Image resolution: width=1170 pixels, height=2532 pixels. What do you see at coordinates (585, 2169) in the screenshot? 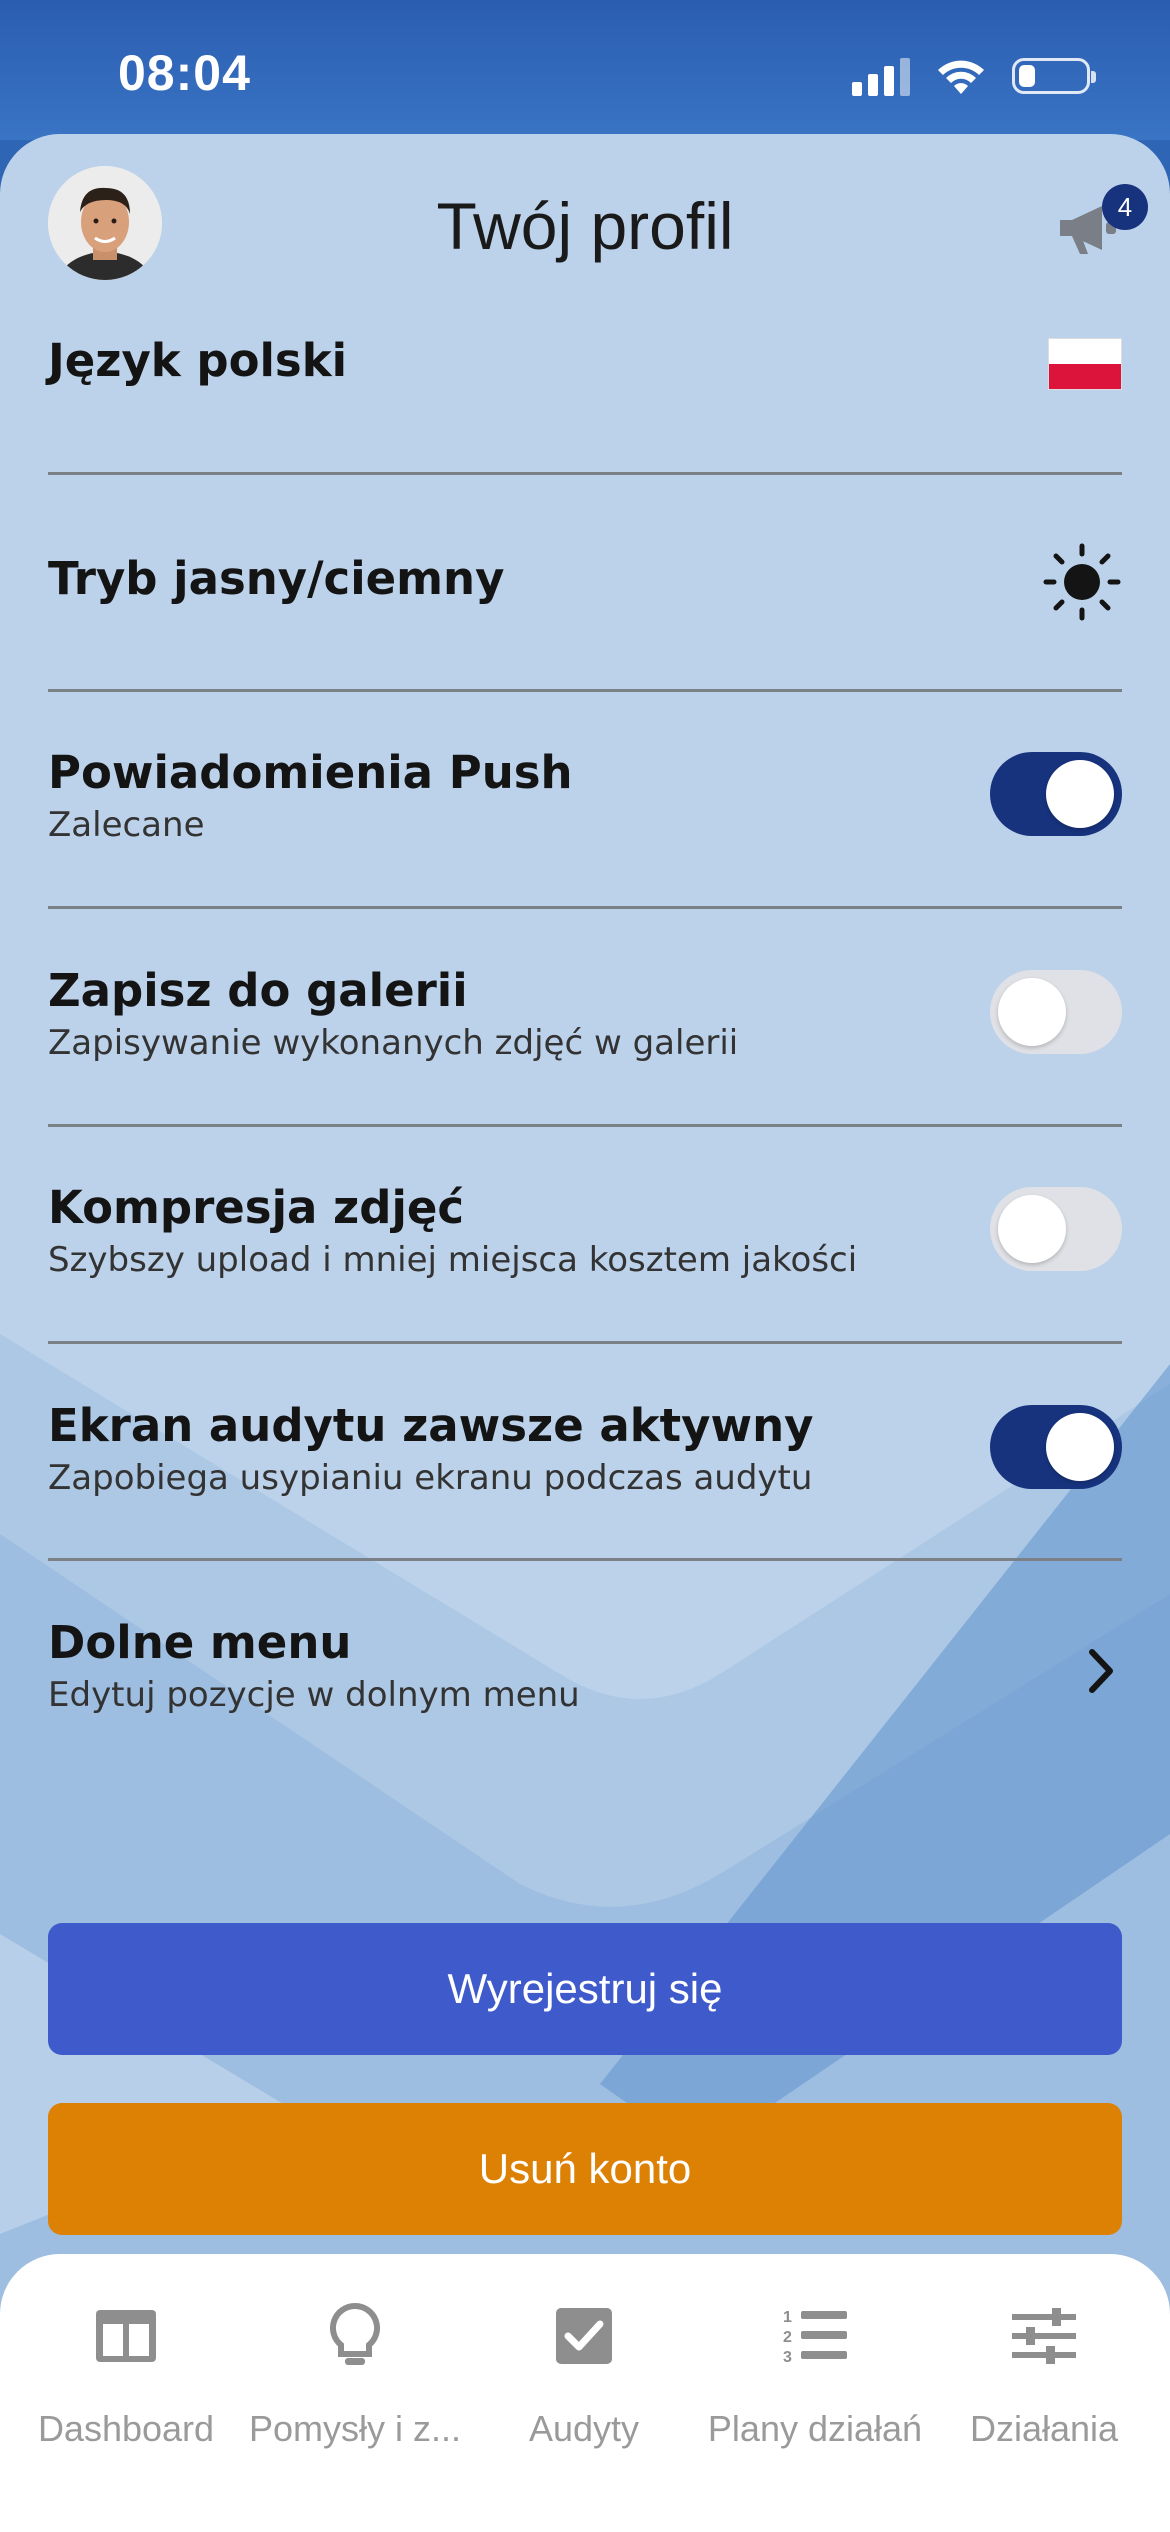
I see `delete-account-button: Usuń konto` at bounding box center [585, 2169].